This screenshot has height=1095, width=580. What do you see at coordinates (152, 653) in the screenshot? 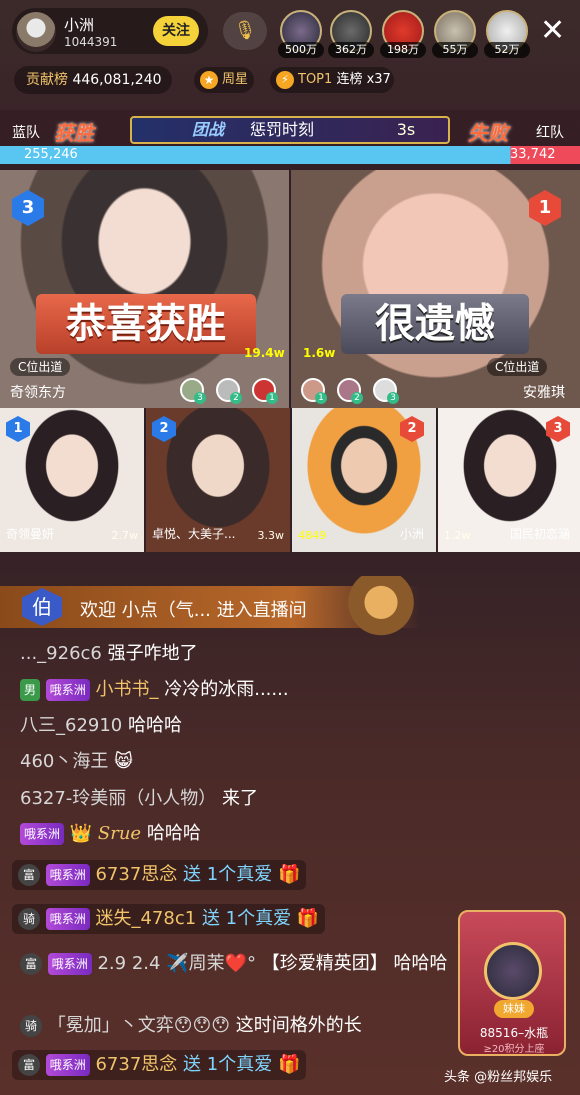
I see `chat-text: 强子咋地了` at bounding box center [152, 653].